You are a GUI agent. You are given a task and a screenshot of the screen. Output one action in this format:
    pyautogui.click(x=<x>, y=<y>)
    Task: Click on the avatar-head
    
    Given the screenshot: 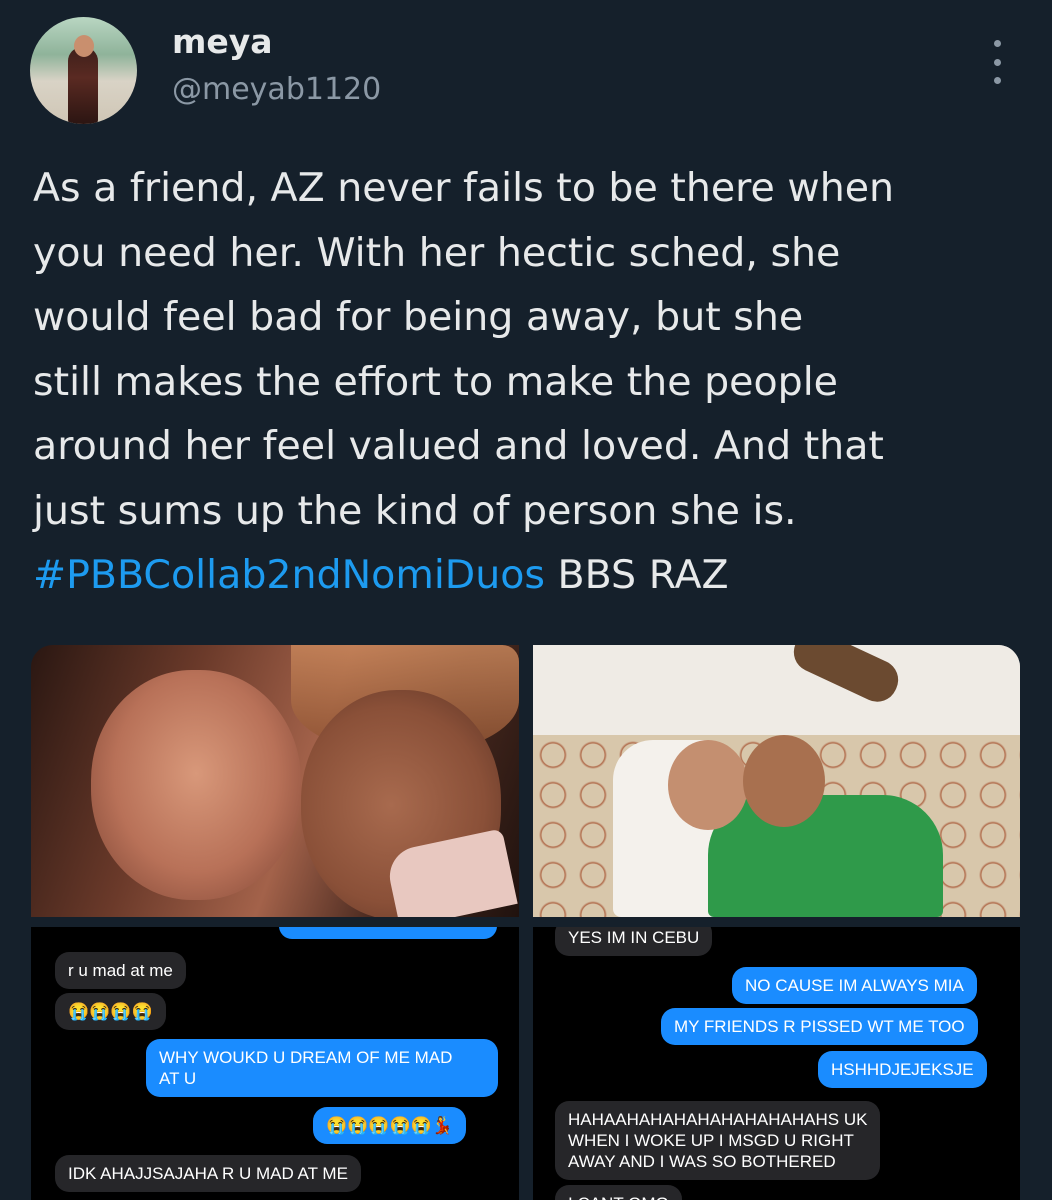 What is the action you would take?
    pyautogui.click(x=84, y=46)
    